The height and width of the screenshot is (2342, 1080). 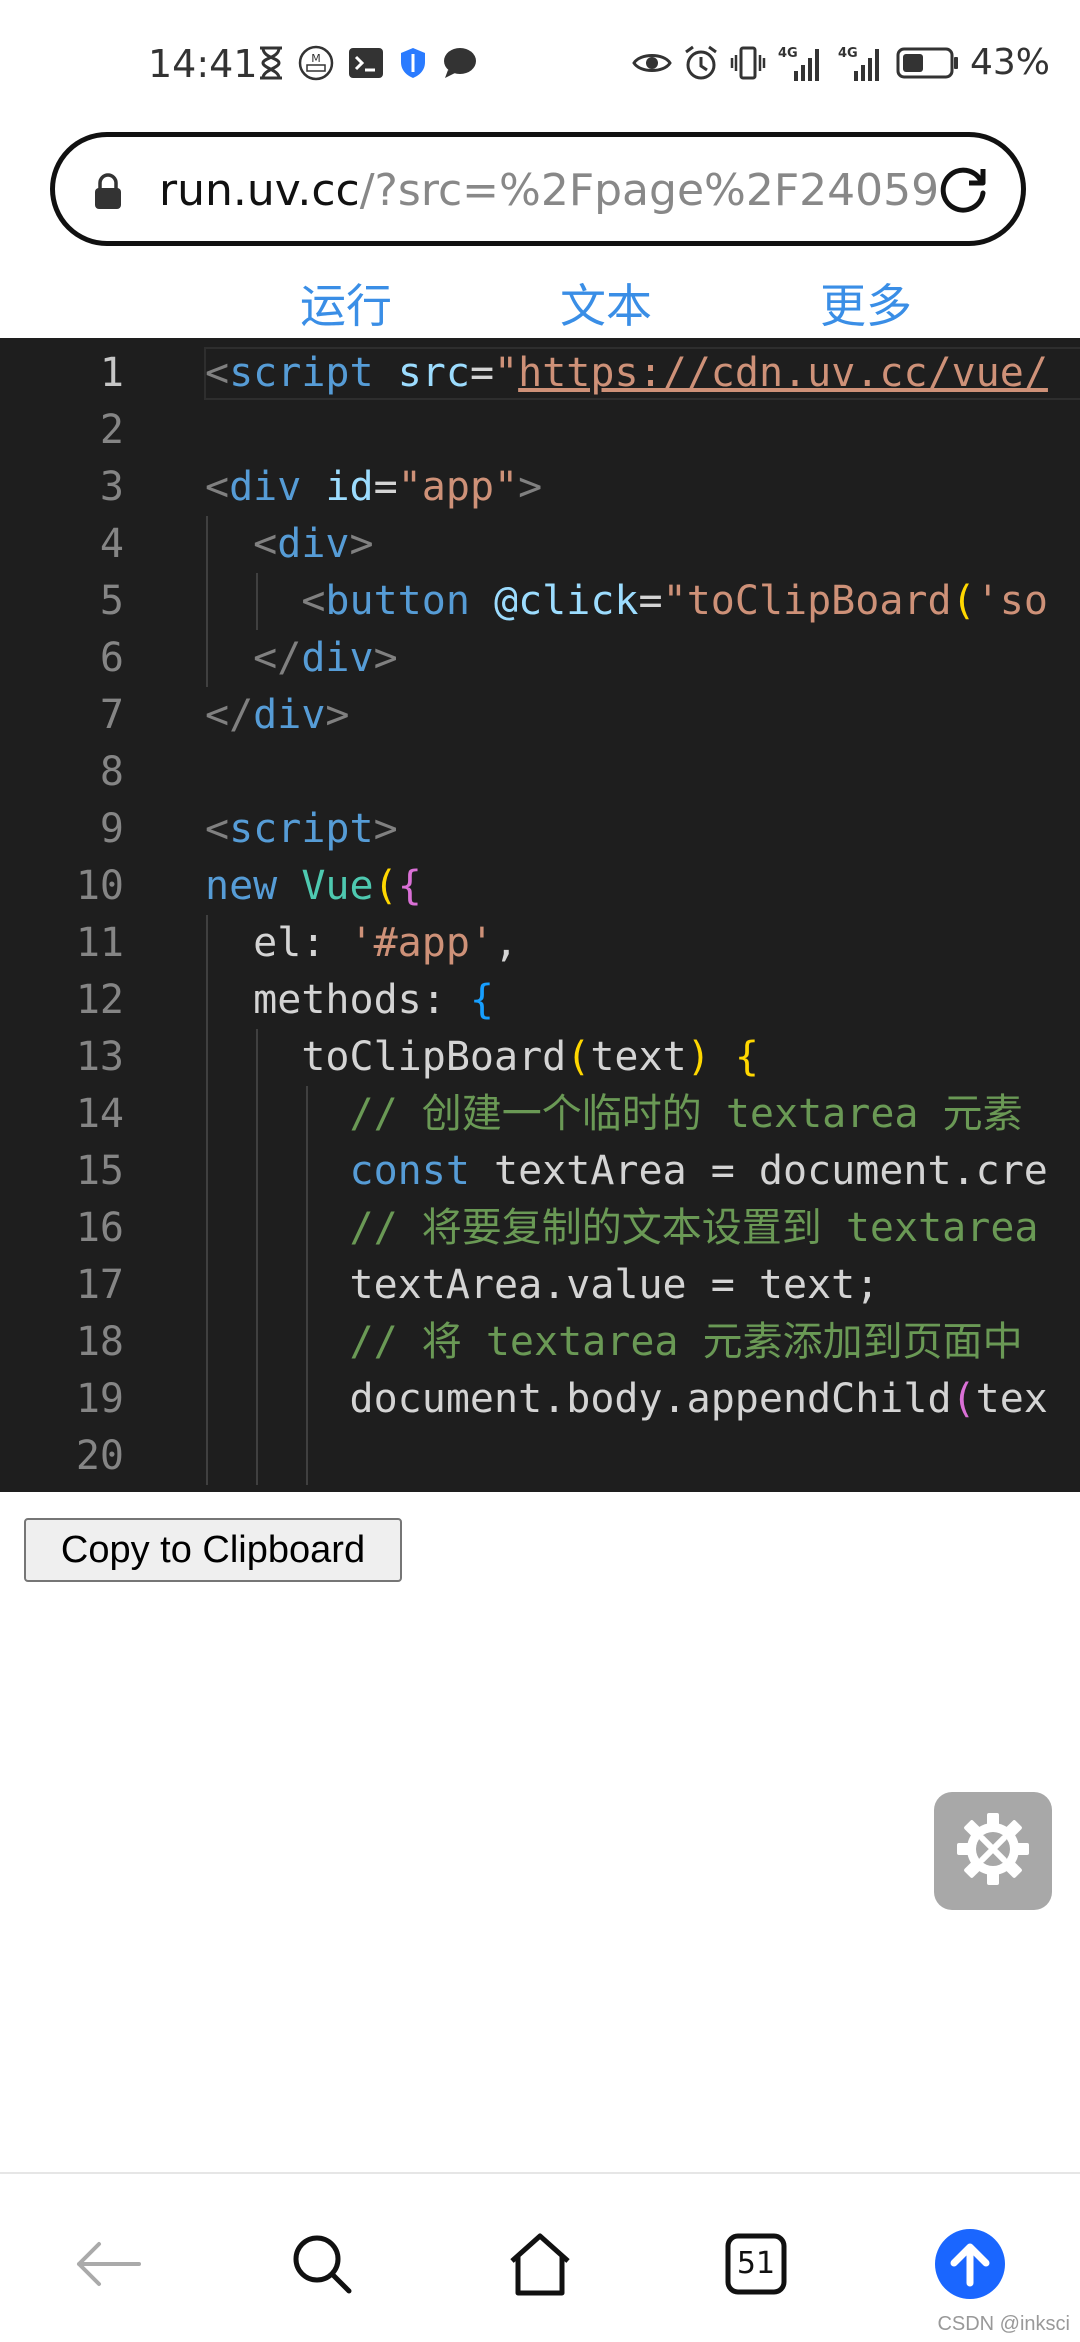 What do you see at coordinates (1009, 62) in the screenshot?
I see `battery-percent: 43%` at bounding box center [1009, 62].